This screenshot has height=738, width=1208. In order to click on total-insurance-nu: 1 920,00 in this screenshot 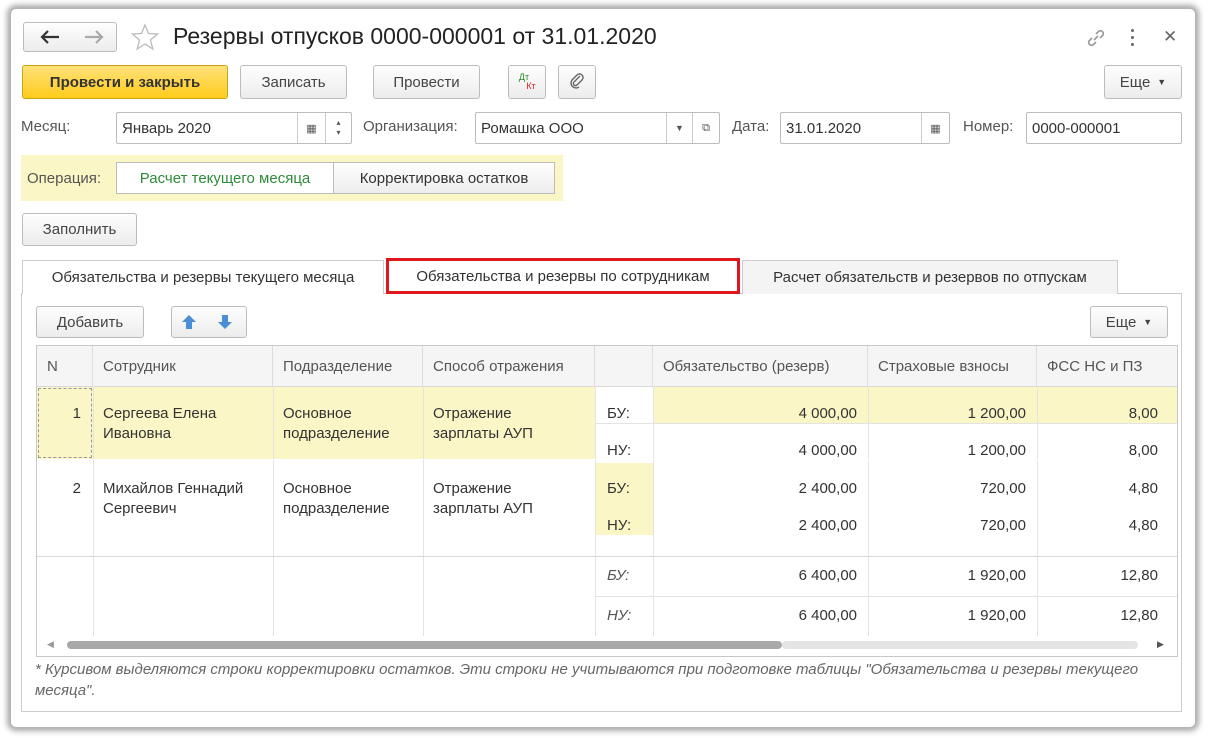, I will do `click(996, 615)`.